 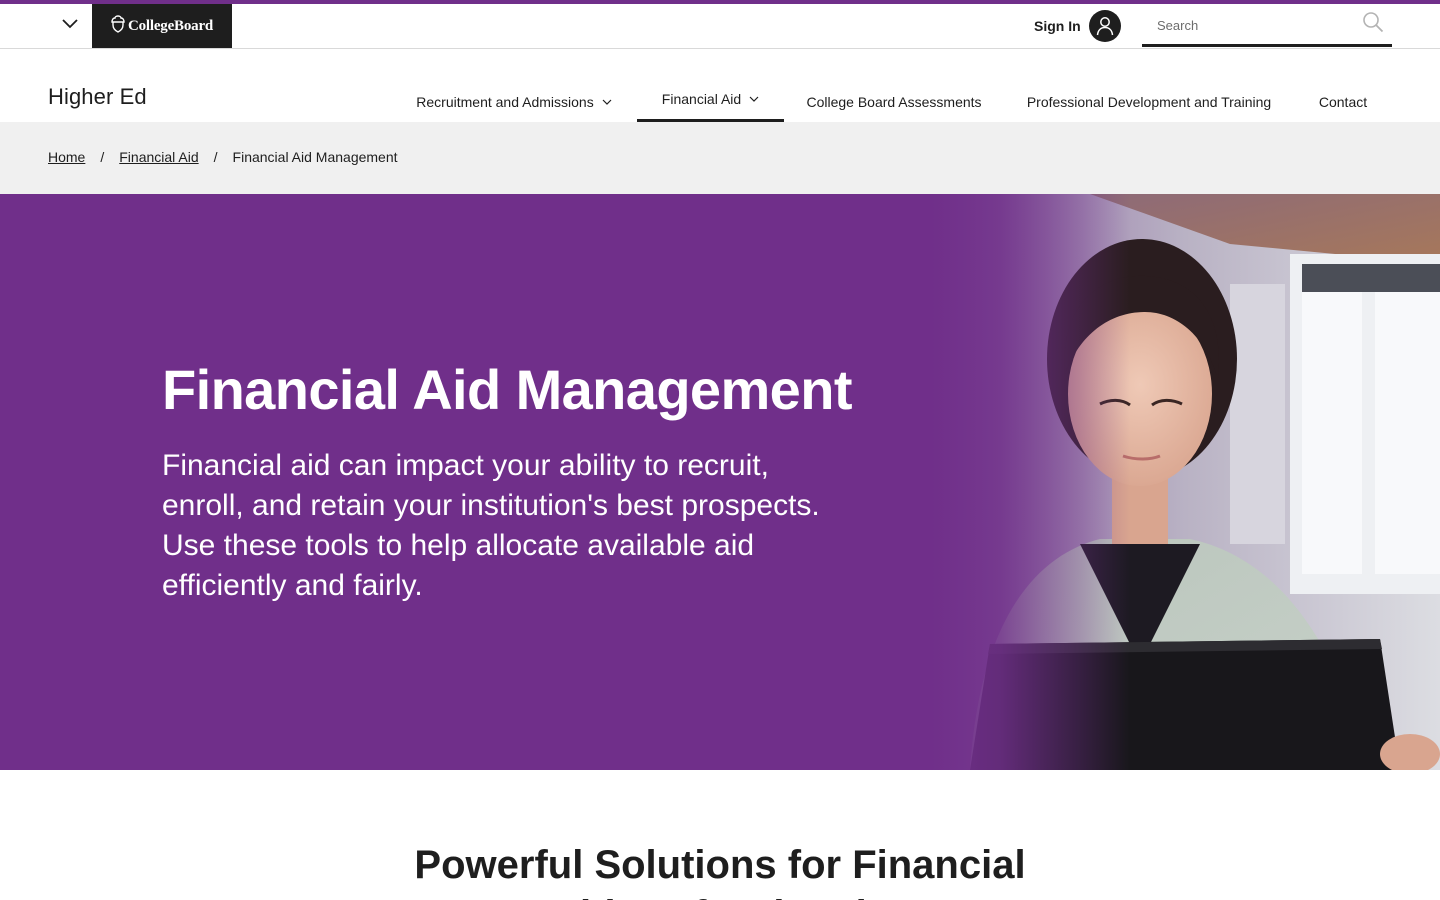 What do you see at coordinates (1104, 26) in the screenshot?
I see `user-icon` at bounding box center [1104, 26].